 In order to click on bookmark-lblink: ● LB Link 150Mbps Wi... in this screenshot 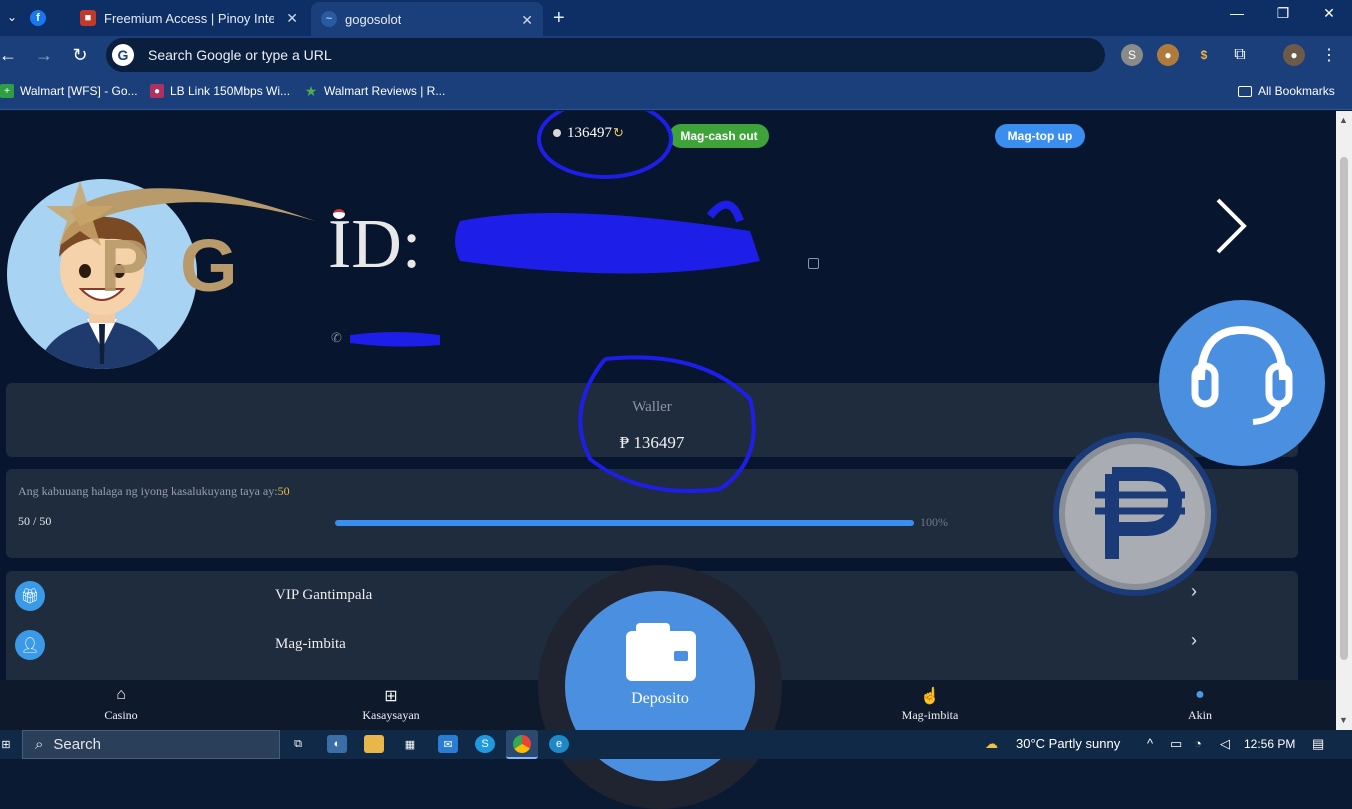, I will do `click(220, 91)`.